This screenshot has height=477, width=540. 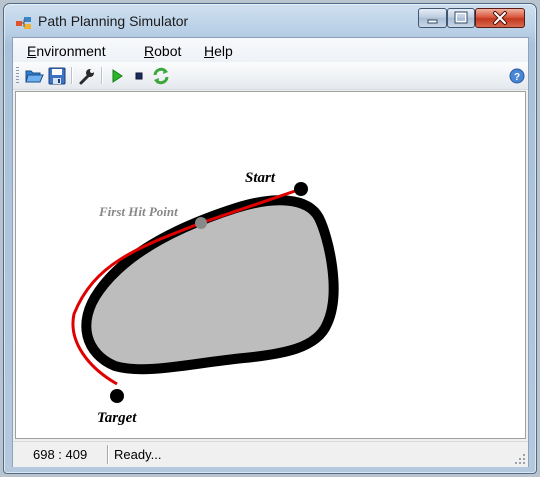 What do you see at coordinates (113, 21) in the screenshot?
I see `window-title: Path Planning Simulator` at bounding box center [113, 21].